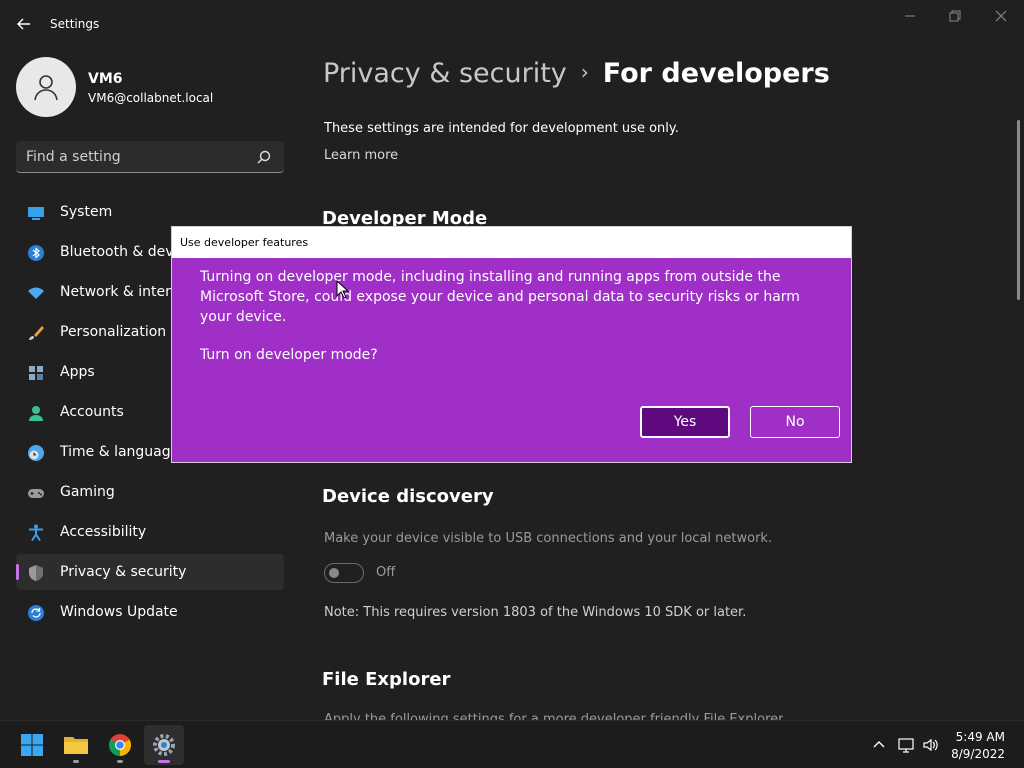  I want to click on wifi-icon, so click(36, 293).